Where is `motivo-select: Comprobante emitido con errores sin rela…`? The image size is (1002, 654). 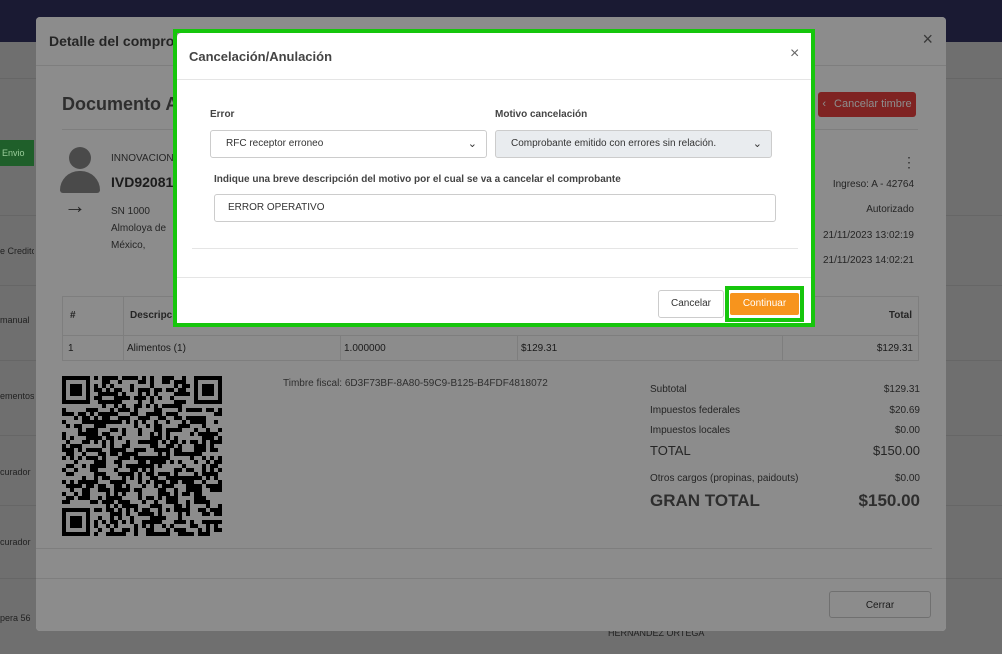 motivo-select: Comprobante emitido con errores sin rela… is located at coordinates (633, 144).